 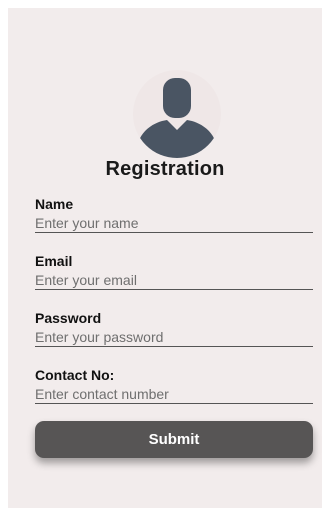 I want to click on contact-label: Contact No:, so click(x=75, y=375).